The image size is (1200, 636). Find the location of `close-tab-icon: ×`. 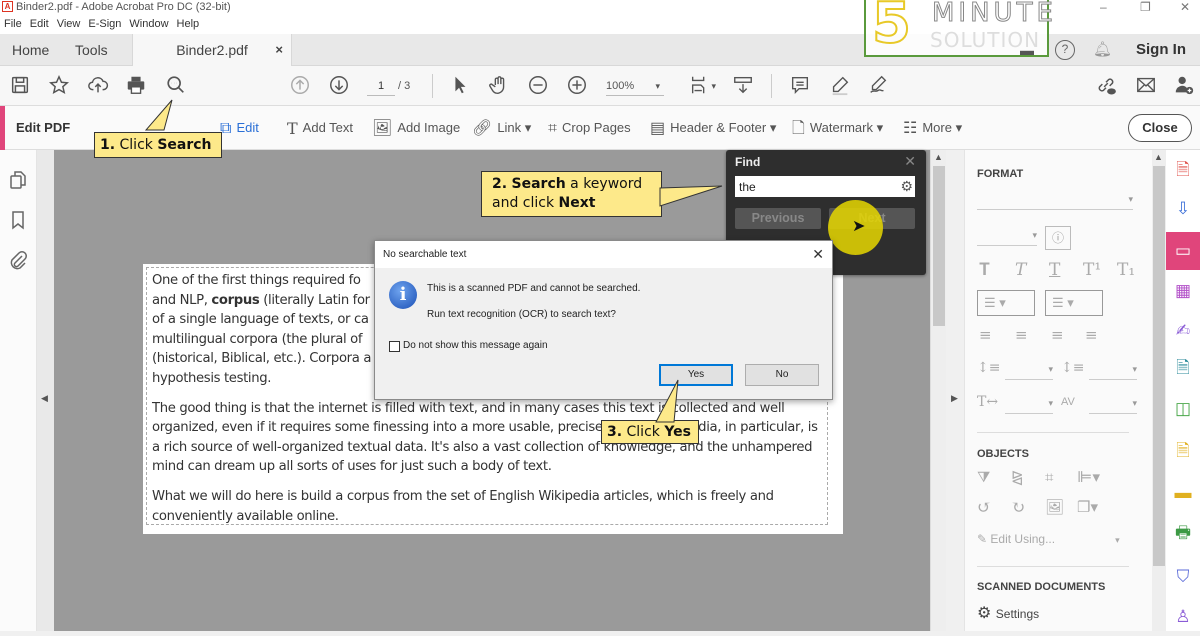

close-tab-icon: × is located at coordinates (279, 50).